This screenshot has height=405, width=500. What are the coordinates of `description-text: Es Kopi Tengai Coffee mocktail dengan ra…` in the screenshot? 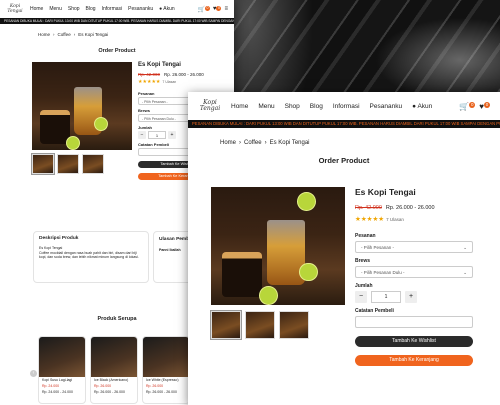 It's located at (89, 252).